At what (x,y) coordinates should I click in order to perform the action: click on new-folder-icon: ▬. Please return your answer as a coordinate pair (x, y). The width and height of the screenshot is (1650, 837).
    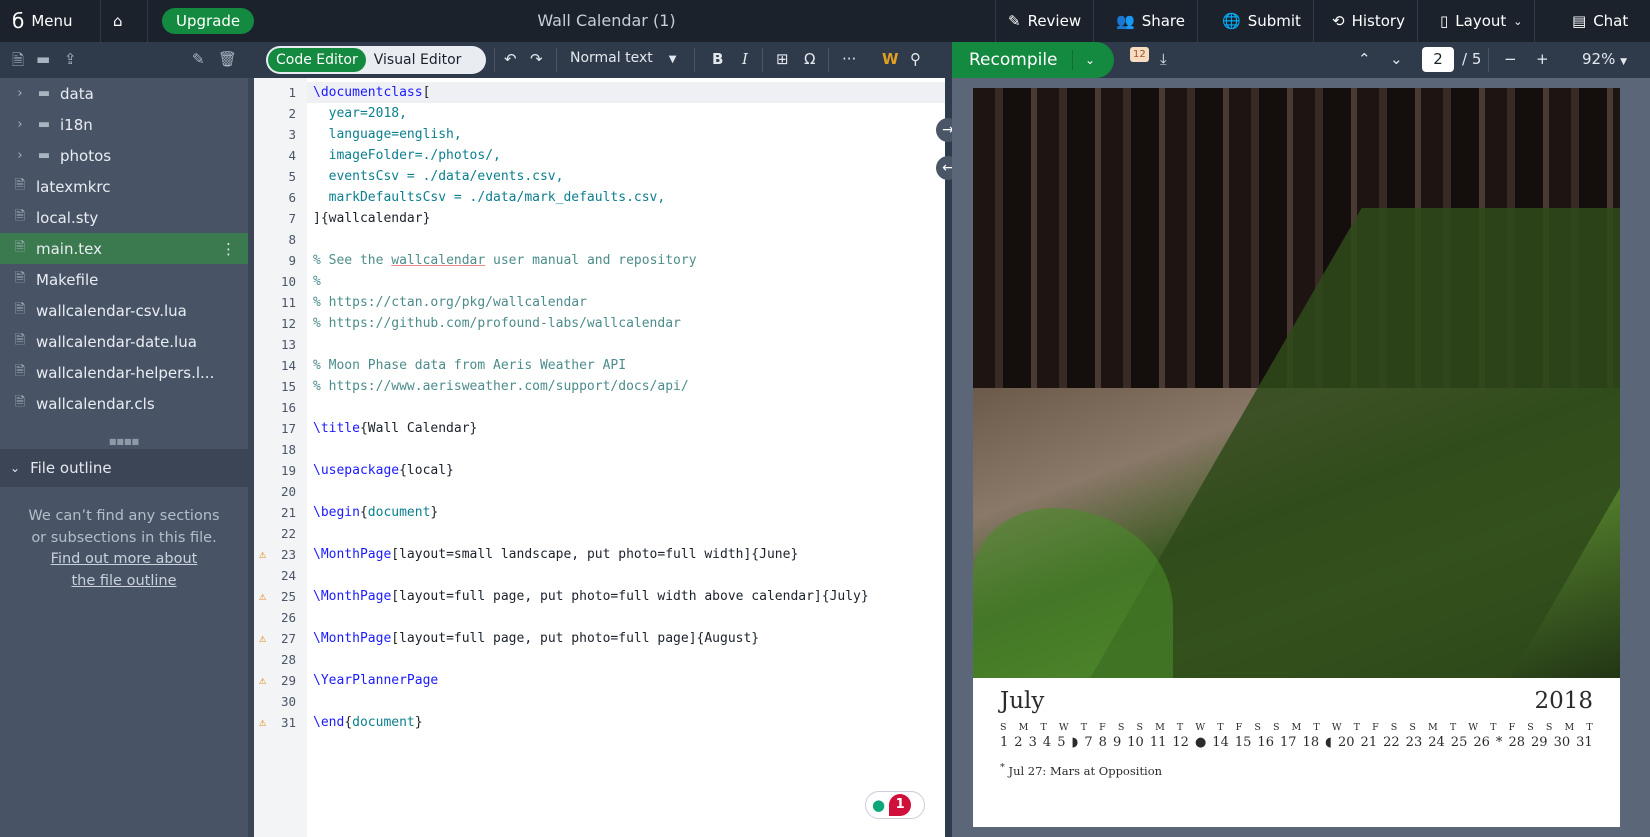
    Looking at the image, I should click on (43, 59).